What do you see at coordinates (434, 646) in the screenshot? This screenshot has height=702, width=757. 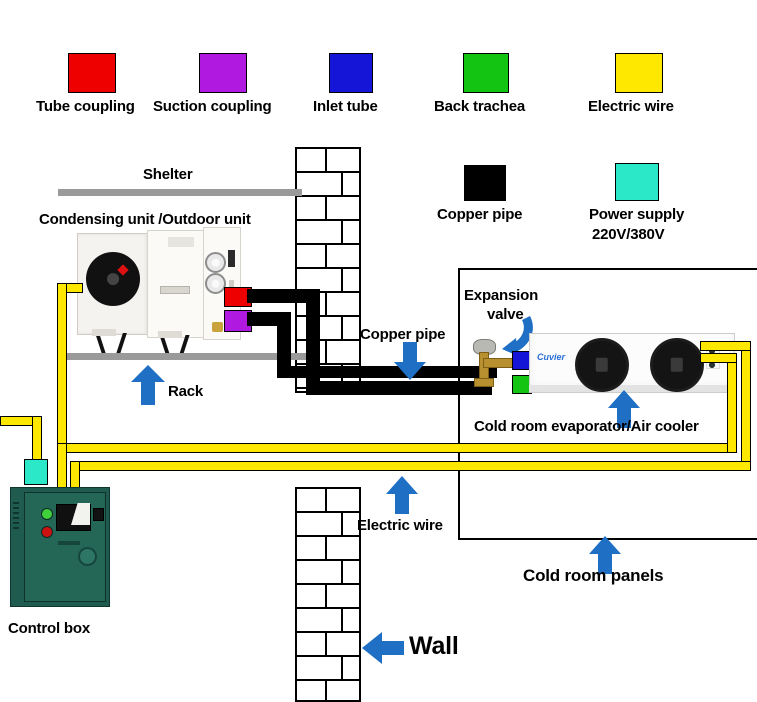 I see `wall-label: Wall` at bounding box center [434, 646].